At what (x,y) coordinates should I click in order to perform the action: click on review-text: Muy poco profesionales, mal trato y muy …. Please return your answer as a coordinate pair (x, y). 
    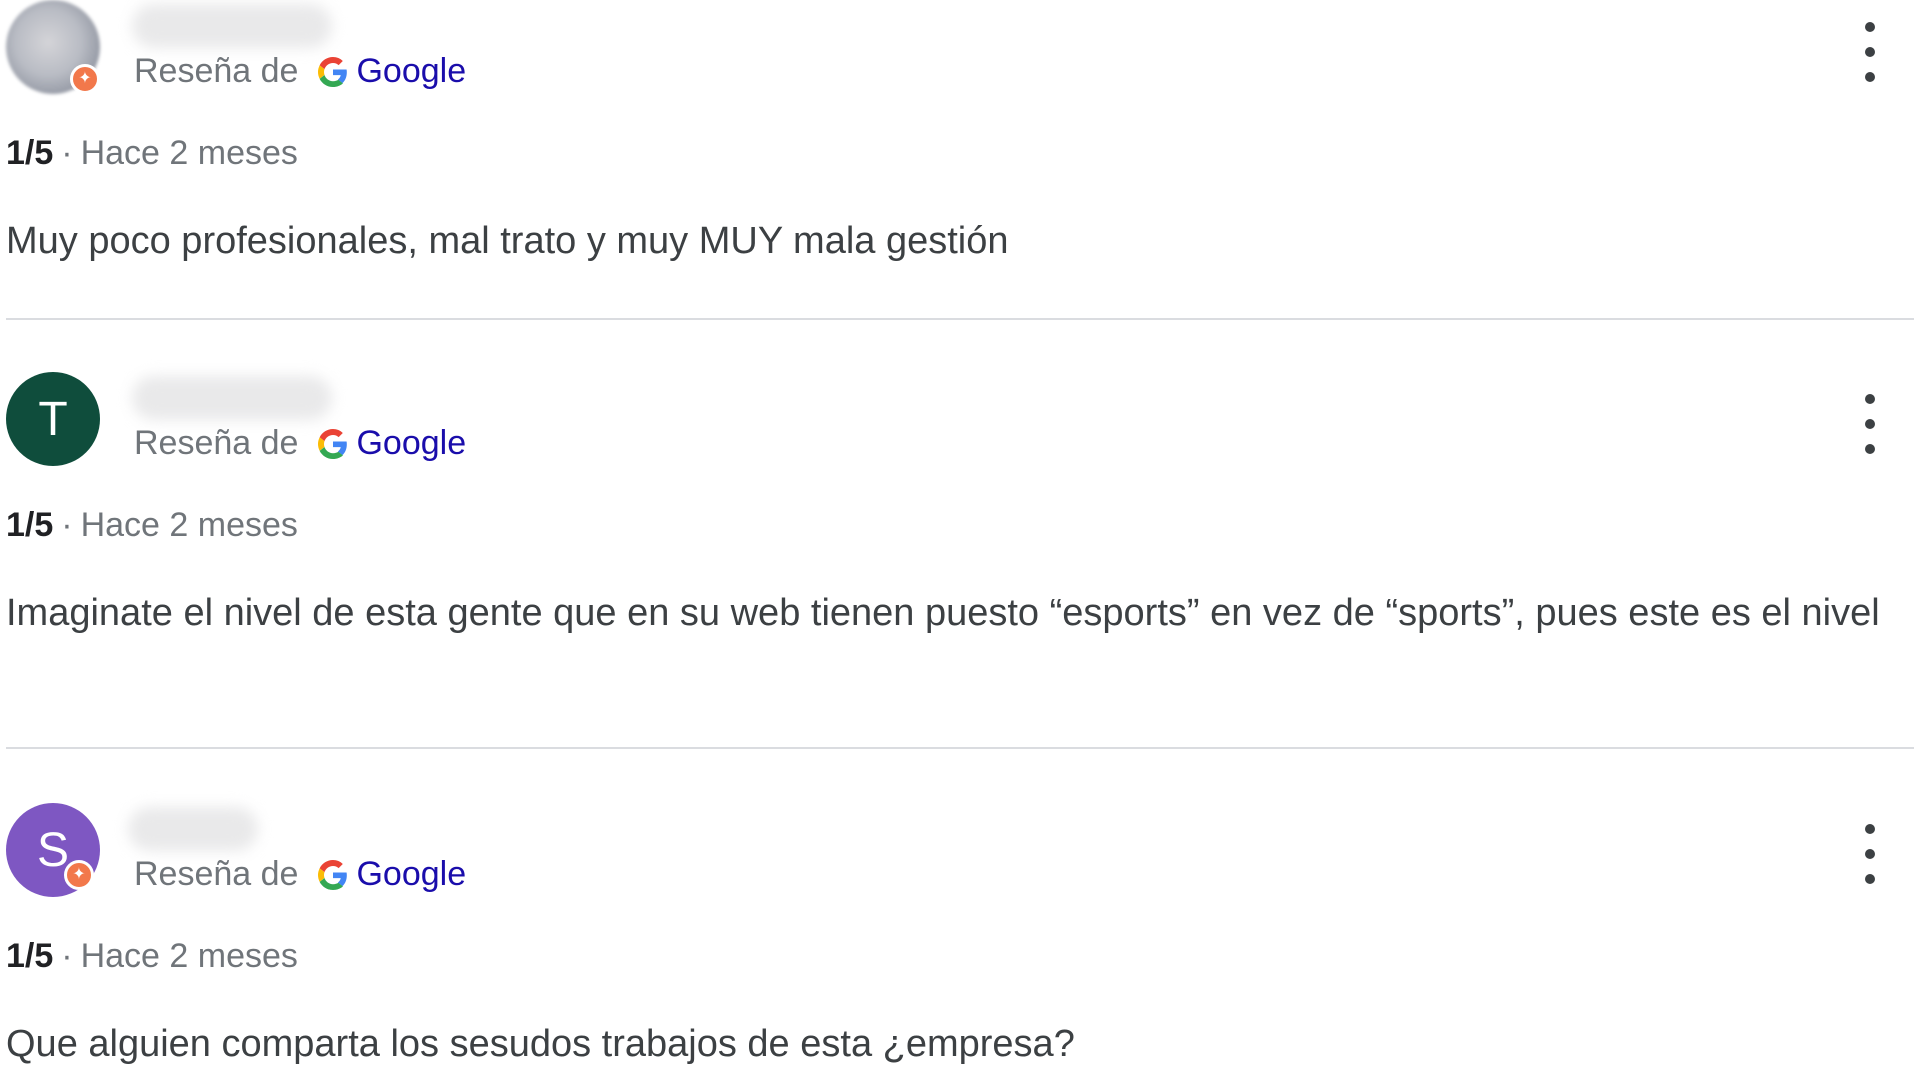
    Looking at the image, I should click on (507, 241).